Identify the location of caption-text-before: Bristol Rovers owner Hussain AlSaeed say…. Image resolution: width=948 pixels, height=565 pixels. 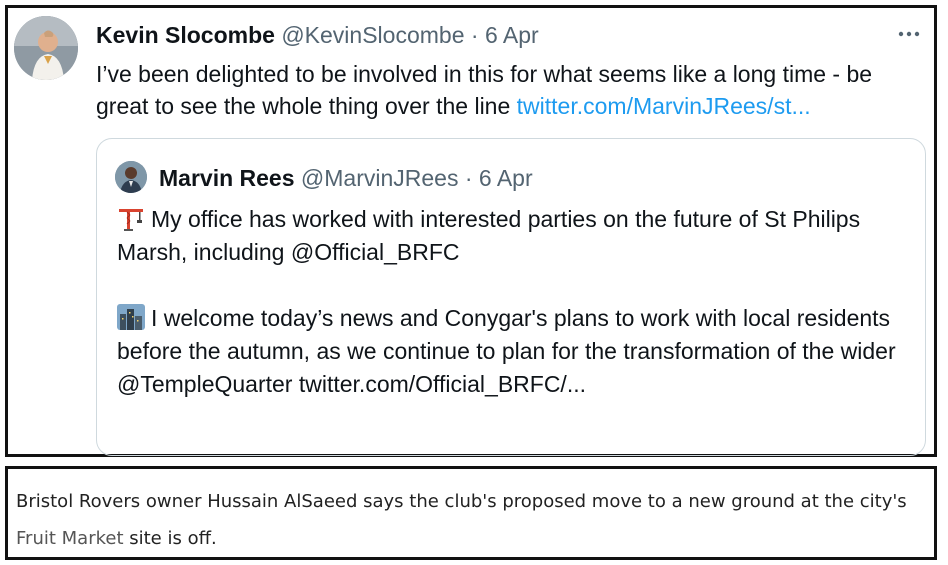
(461, 501).